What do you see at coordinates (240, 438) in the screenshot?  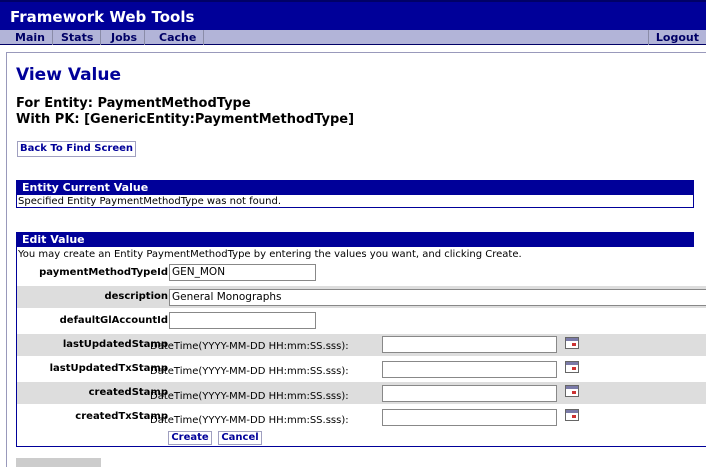 I see `cancel-button: Cancel` at bounding box center [240, 438].